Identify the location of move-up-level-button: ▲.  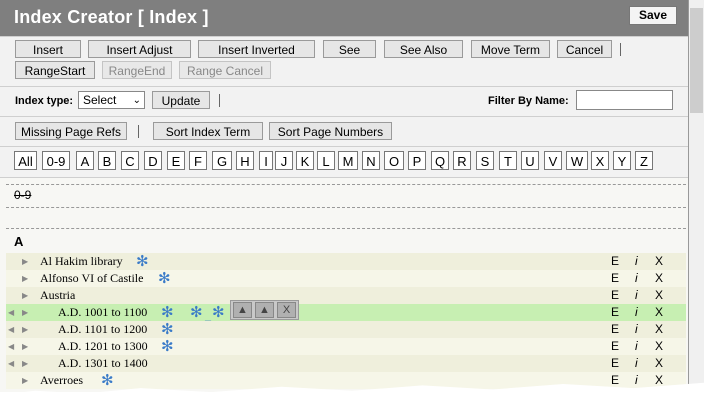
(264, 310).